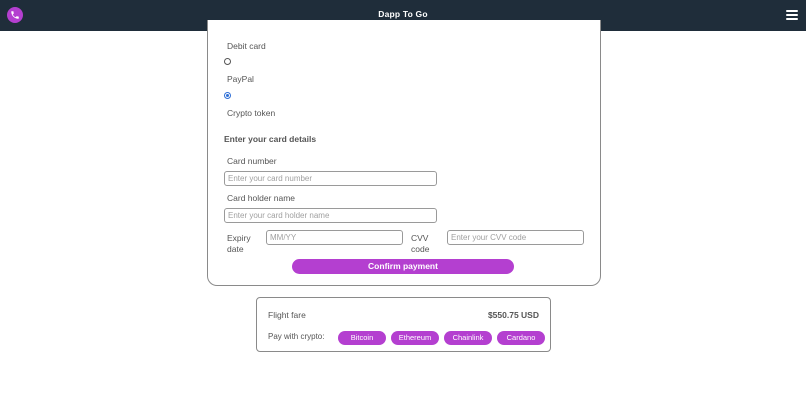  Describe the element at coordinates (251, 113) in the screenshot. I see `payment-option-label: Crypto token` at that location.